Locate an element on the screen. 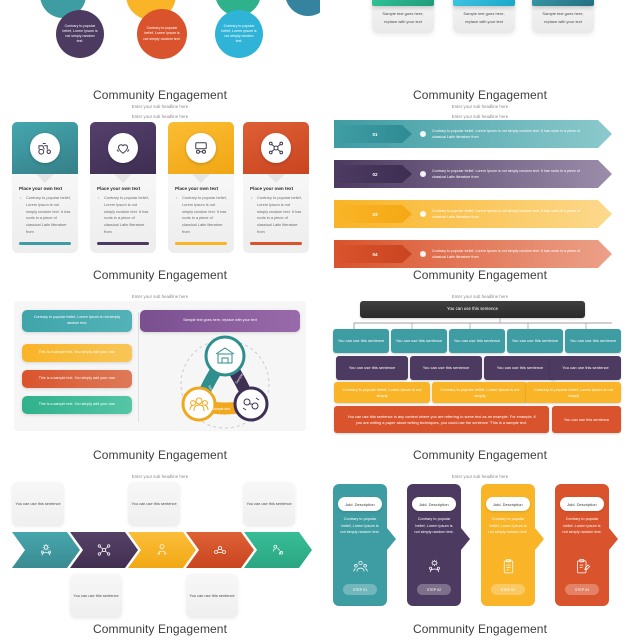 Image resolution: width=640 pixels, height=640 pixels. gear-community-icon is located at coordinates (434, 566).